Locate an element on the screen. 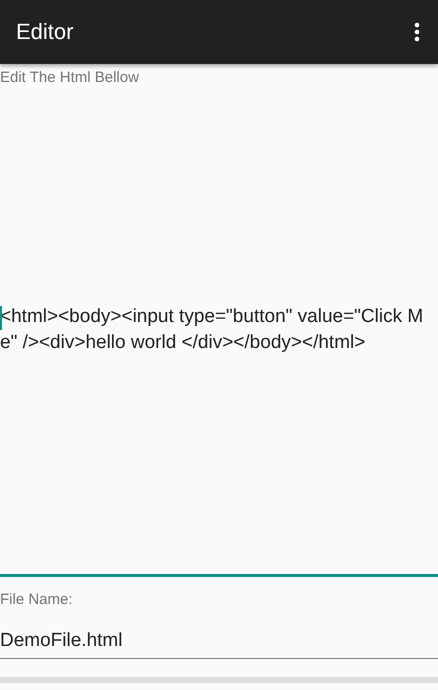 The image size is (438, 690). more-options-icon is located at coordinates (417, 32).